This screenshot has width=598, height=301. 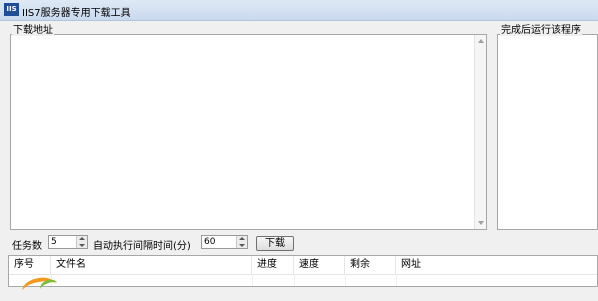 I want to click on interval-value: 60, so click(x=210, y=242).